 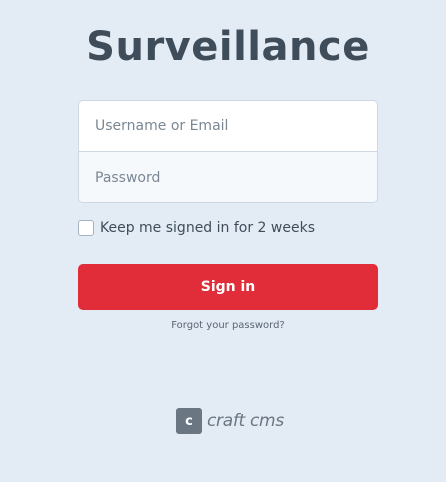 I want to click on login-fields, so click(x=228, y=151).